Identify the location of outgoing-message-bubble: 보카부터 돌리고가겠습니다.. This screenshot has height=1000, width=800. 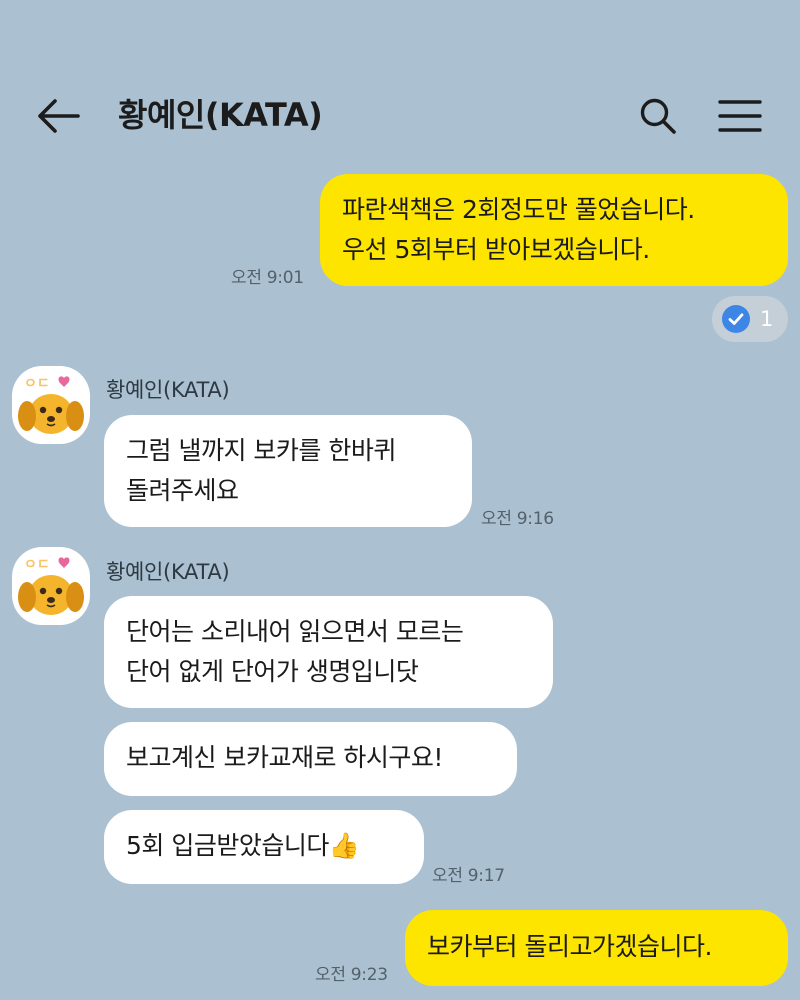
(596, 948).